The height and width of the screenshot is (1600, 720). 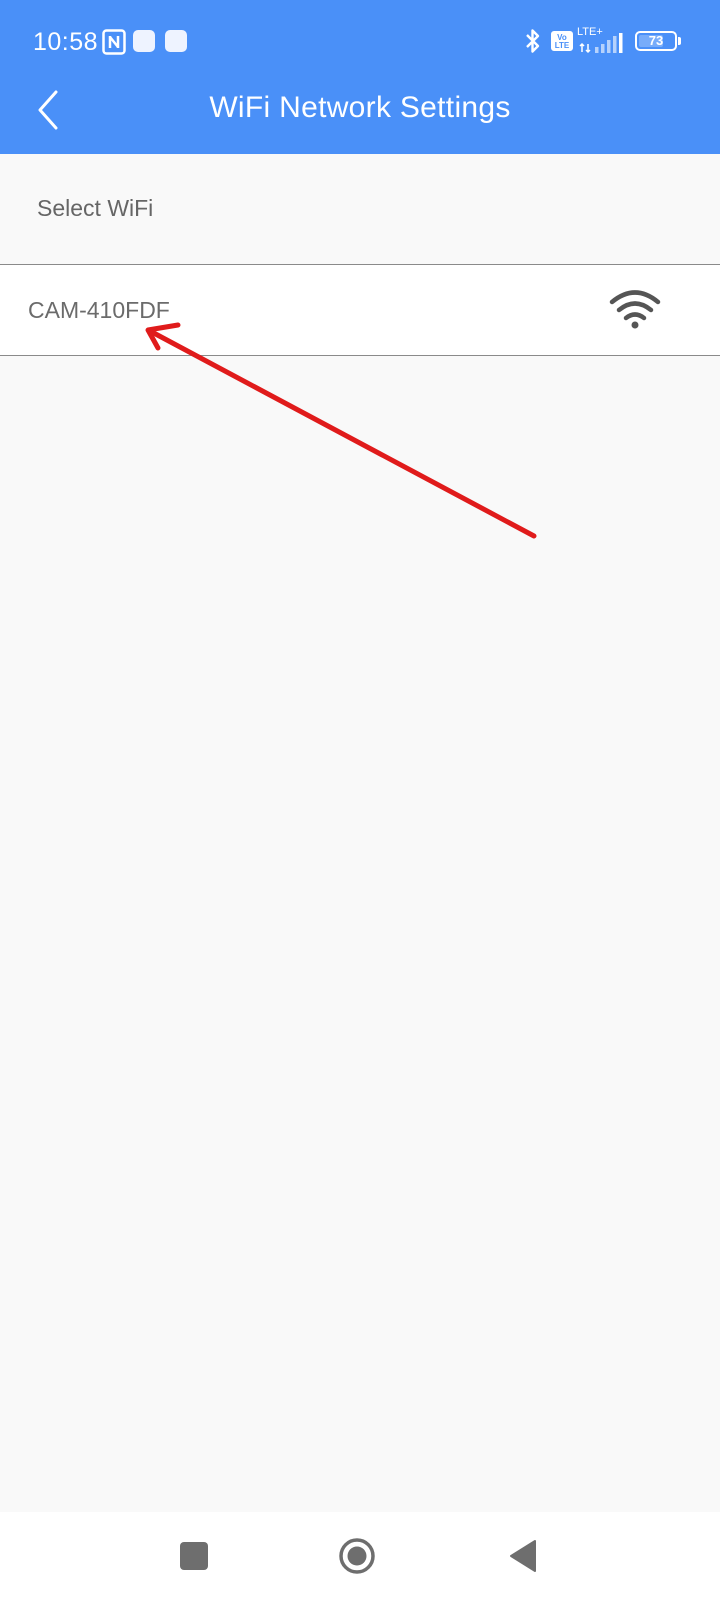 What do you see at coordinates (194, 1556) in the screenshot?
I see `recent-apps-square-icon` at bounding box center [194, 1556].